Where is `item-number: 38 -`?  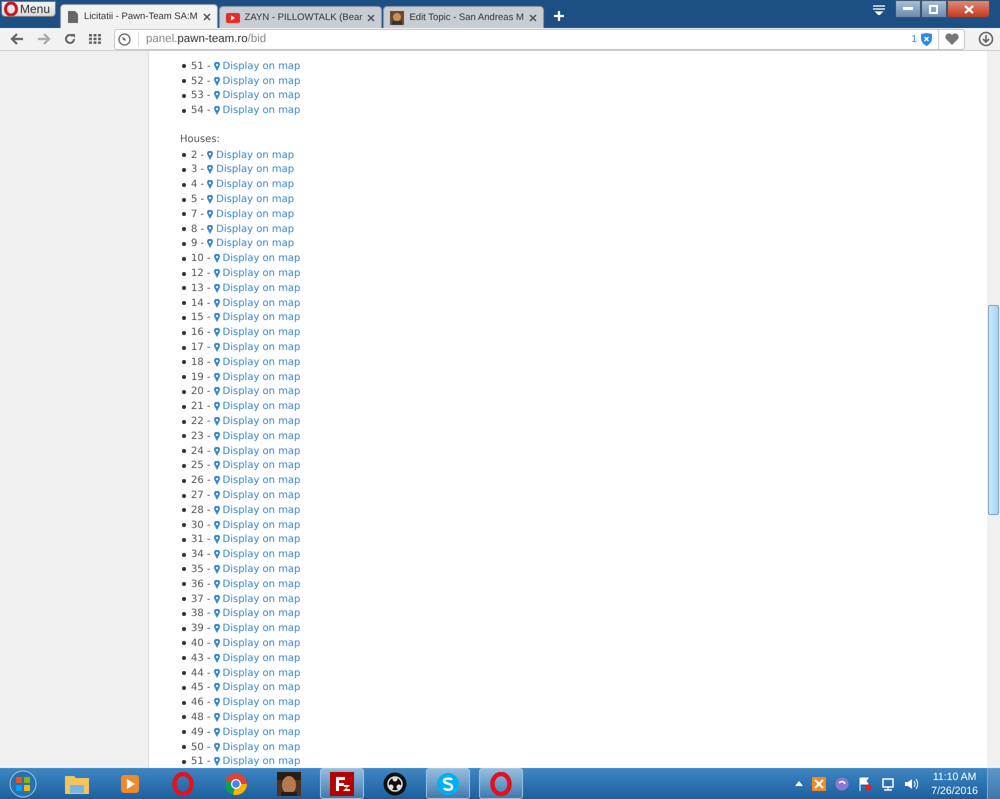 item-number: 38 - is located at coordinates (201, 614).